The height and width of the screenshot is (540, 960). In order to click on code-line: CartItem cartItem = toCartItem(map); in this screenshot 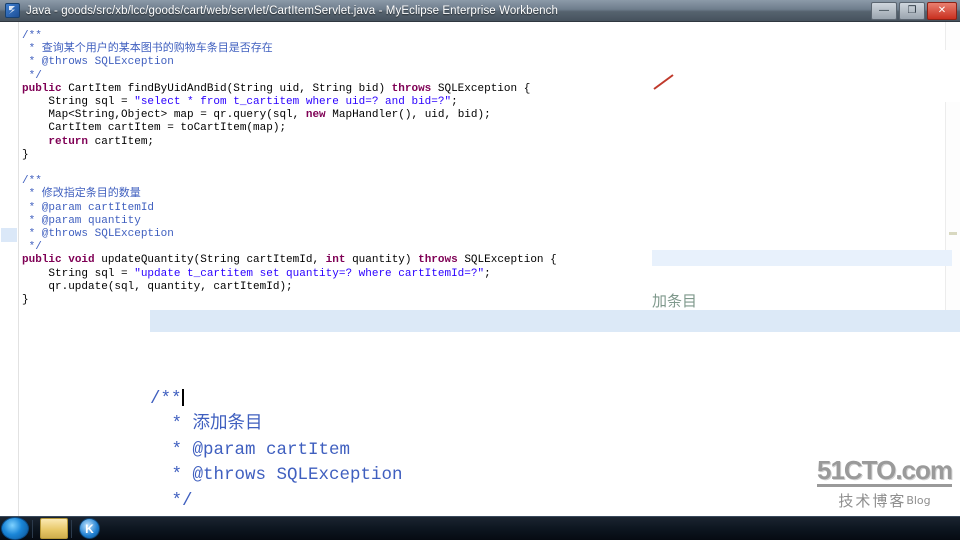, I will do `click(154, 128)`.